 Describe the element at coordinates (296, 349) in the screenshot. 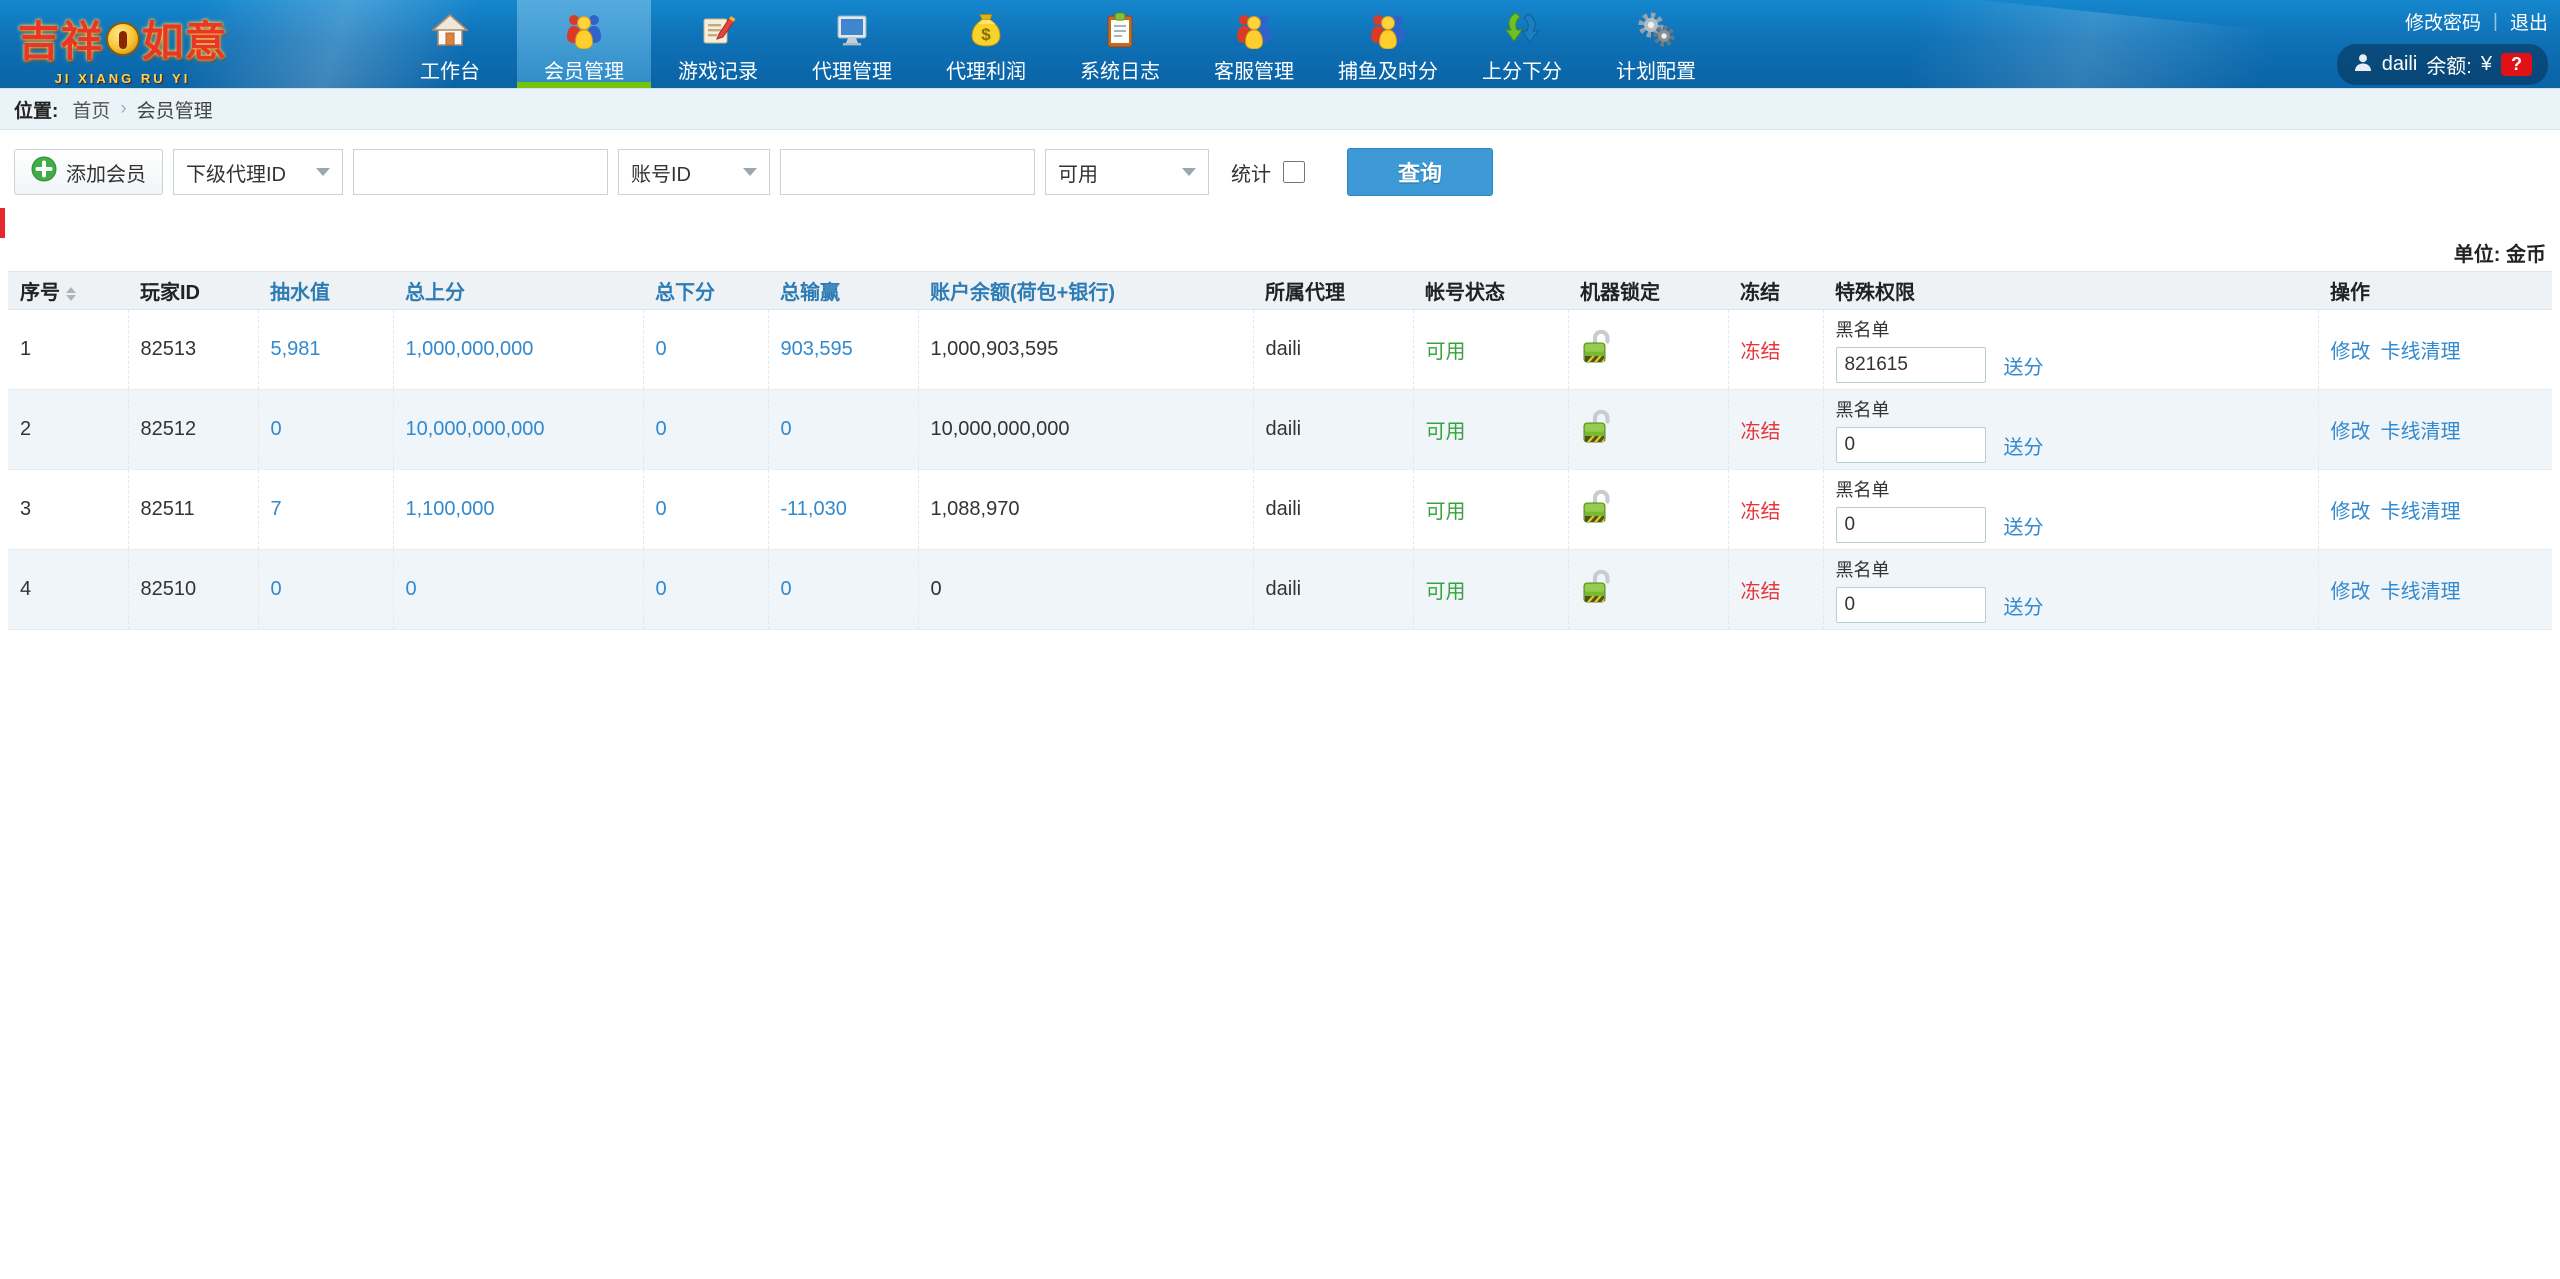

I see `pump-value-link: 5,981` at that location.